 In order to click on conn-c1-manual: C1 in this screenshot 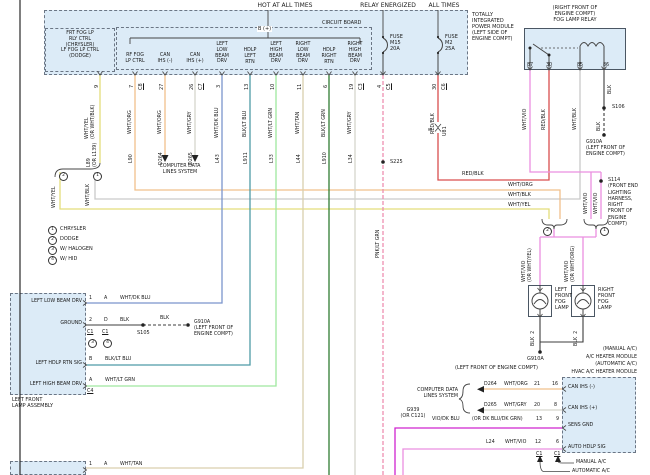, I will do `click(539, 454)`.